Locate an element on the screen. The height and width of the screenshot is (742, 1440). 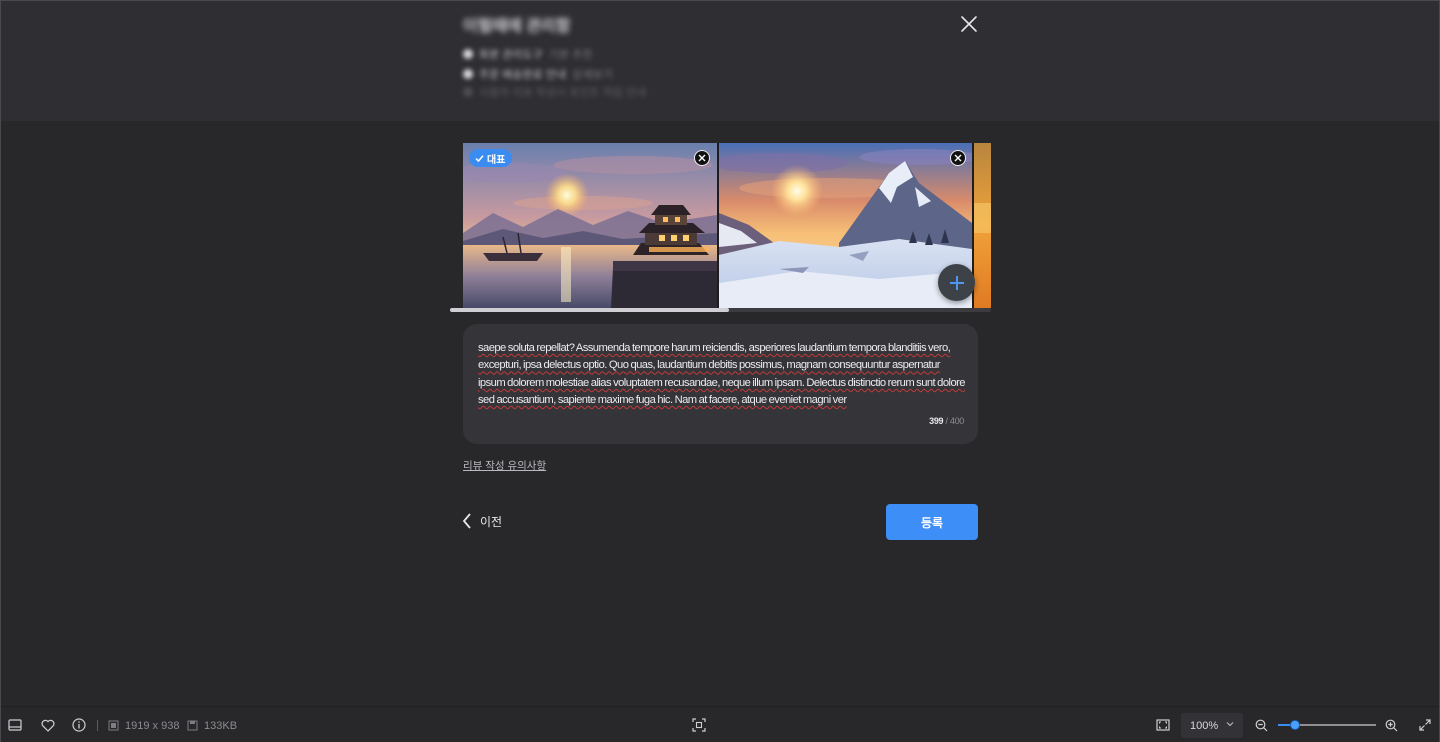
header-line: 사용자 리뷰 작성시 포인트 적립 안내 is located at coordinates (554, 92).